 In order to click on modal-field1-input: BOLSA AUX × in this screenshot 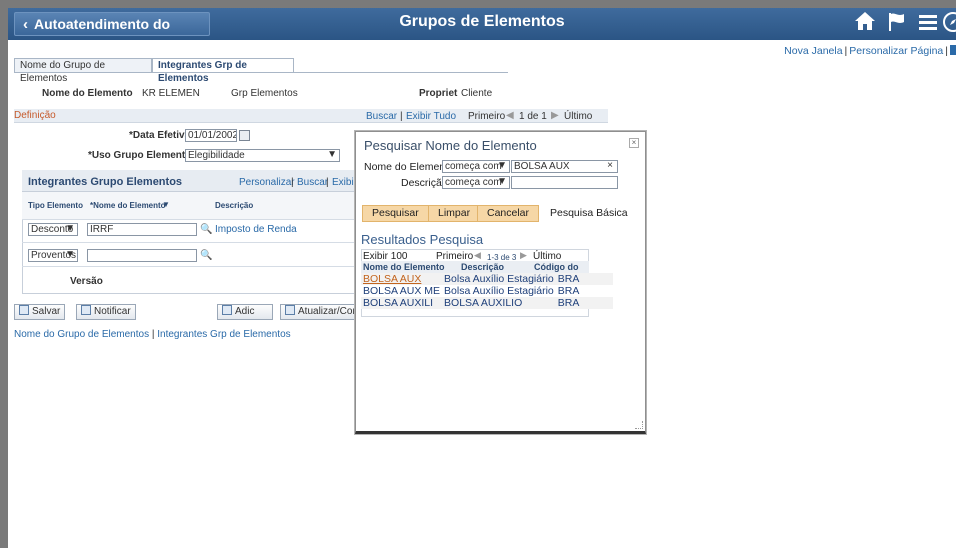, I will do `click(564, 166)`.